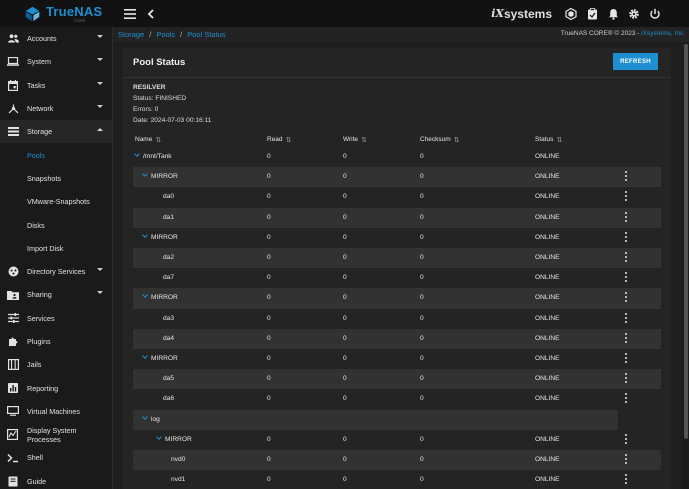  What do you see at coordinates (521, 14) in the screenshot?
I see `ixsystems-logo: iX systems` at bounding box center [521, 14].